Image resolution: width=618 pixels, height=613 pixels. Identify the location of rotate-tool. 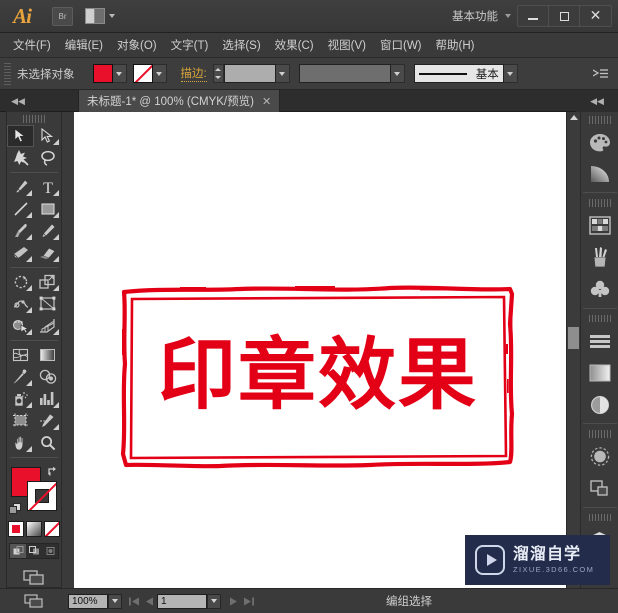
(20, 282).